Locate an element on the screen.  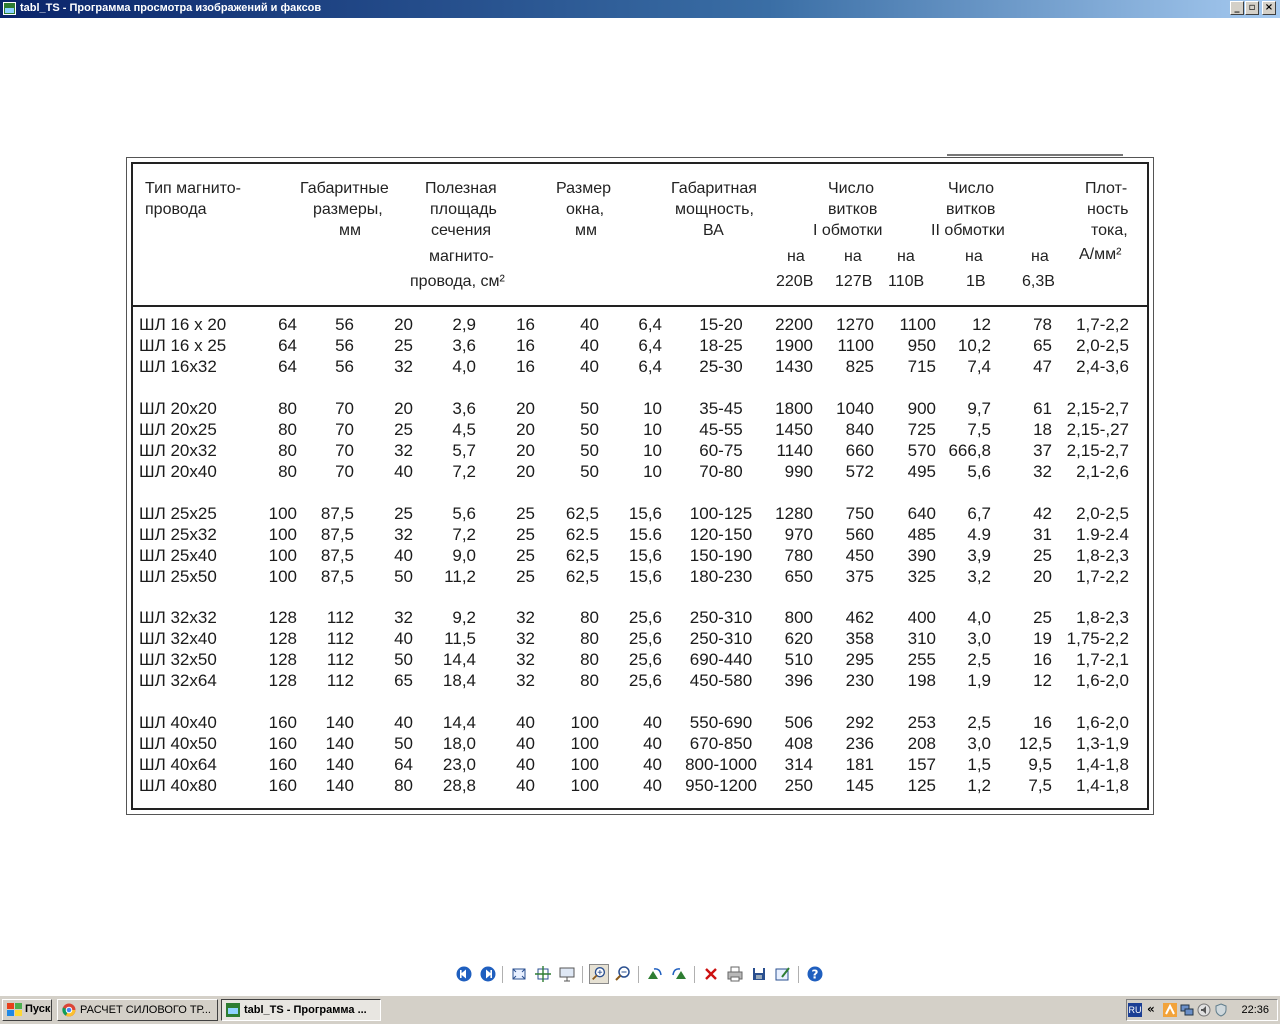
language-indicator: RU is located at coordinates (1135, 1010).